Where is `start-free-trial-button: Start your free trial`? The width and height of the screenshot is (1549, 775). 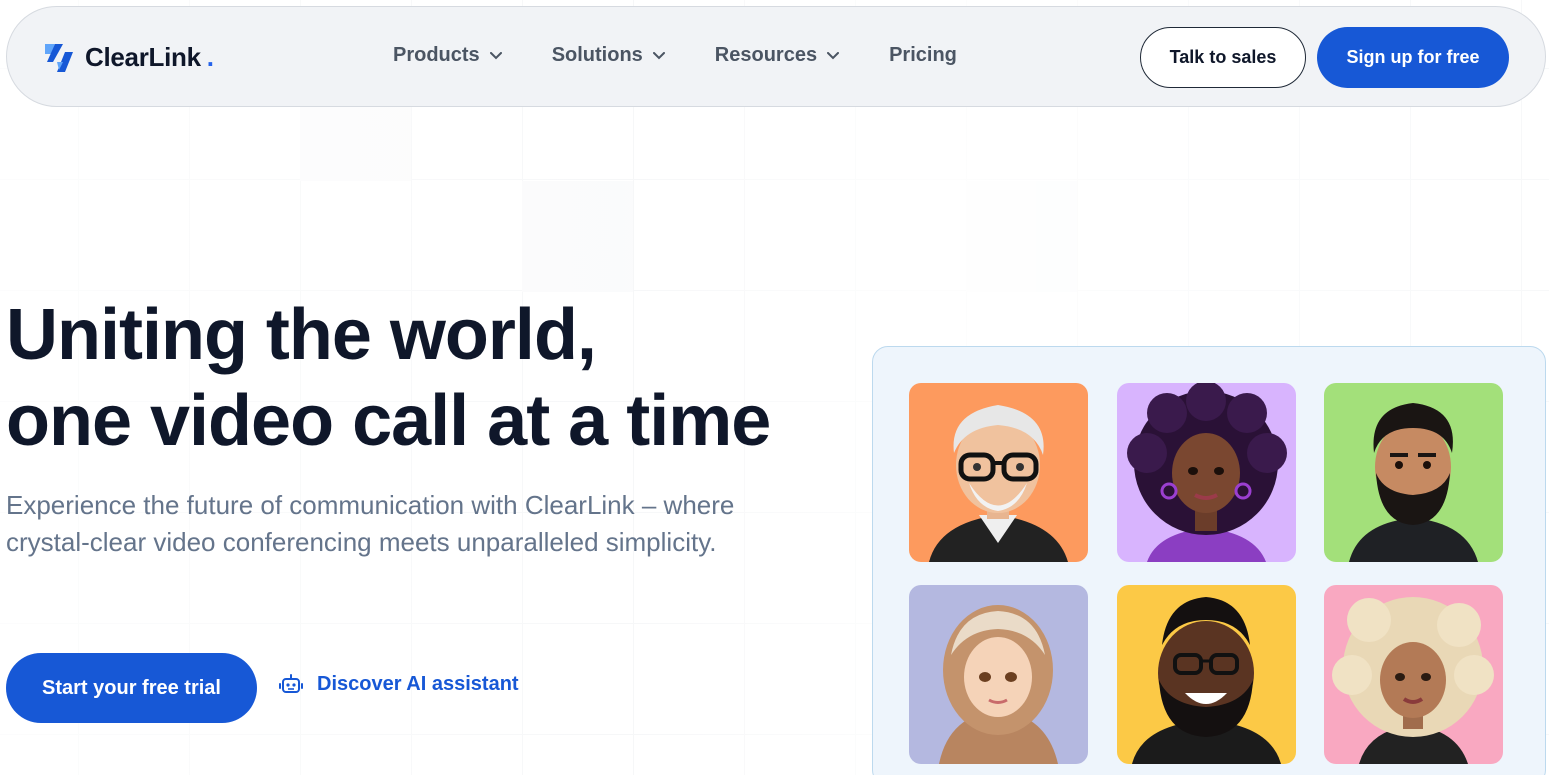 start-free-trial-button: Start your free trial is located at coordinates (131, 688).